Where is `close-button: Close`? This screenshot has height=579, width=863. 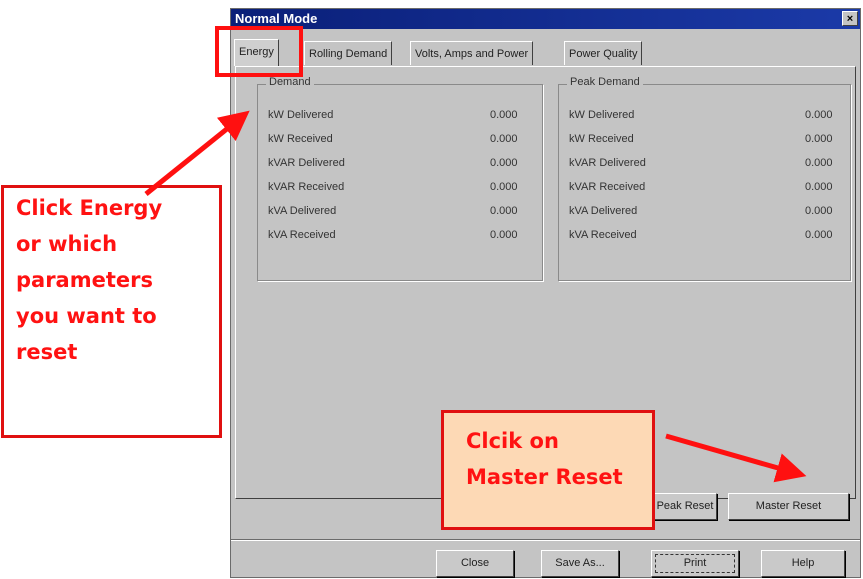 close-button: Close is located at coordinates (475, 563).